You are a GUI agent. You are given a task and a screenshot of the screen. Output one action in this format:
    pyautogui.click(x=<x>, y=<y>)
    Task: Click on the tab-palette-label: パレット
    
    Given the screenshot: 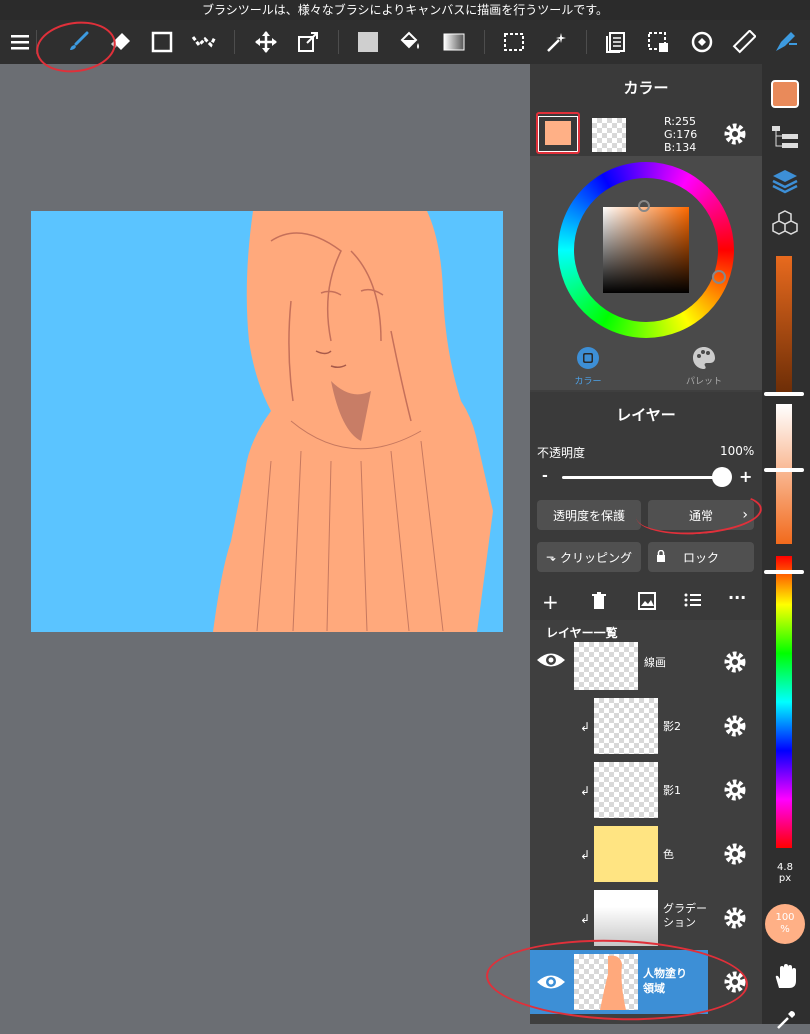 What is the action you would take?
    pyautogui.click(x=703, y=382)
    